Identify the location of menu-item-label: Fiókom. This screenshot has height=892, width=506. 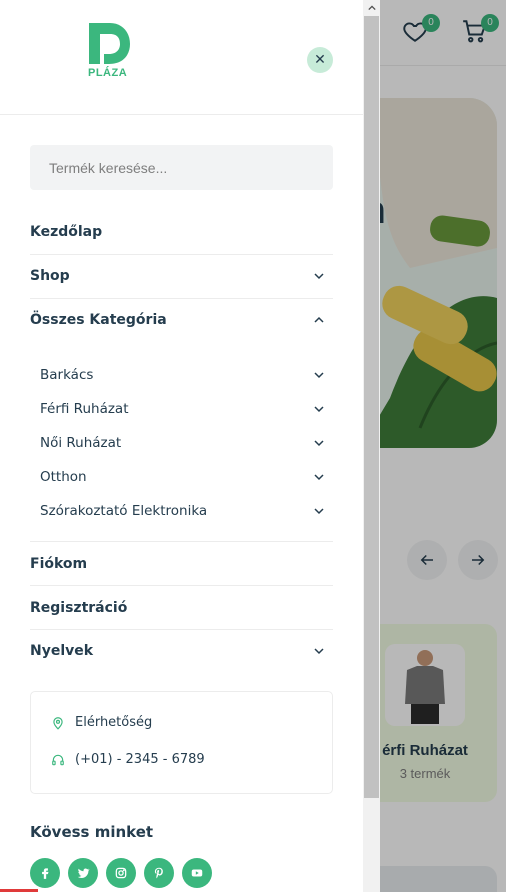
(59, 564).